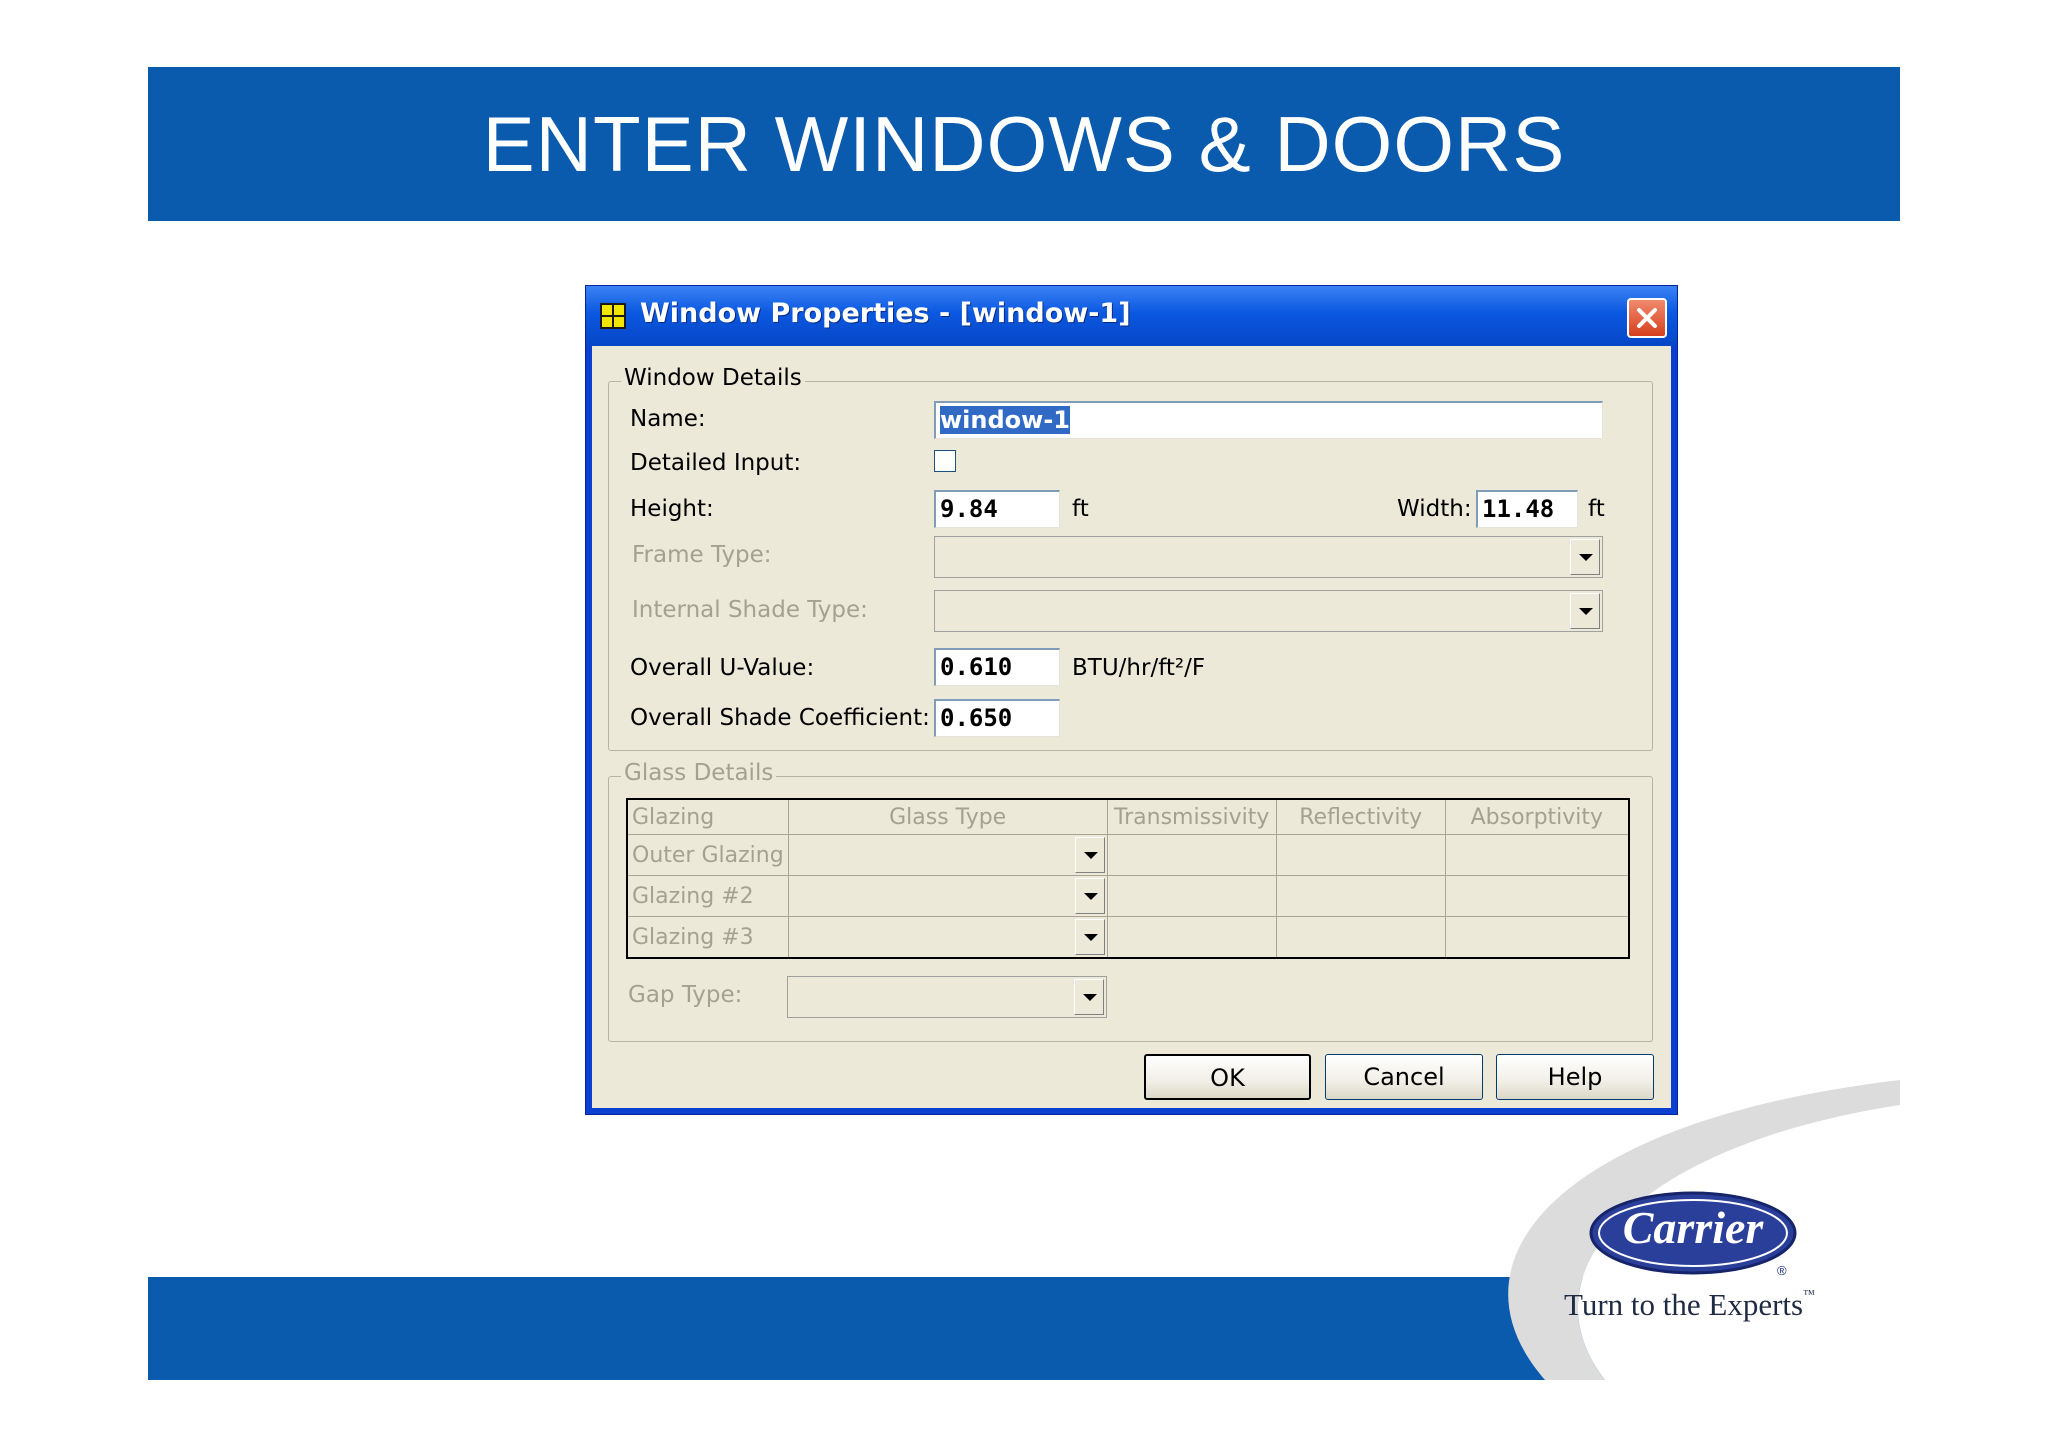 The image size is (2048, 1447). I want to click on glass-details-legend: Glass Details, so click(699, 773).